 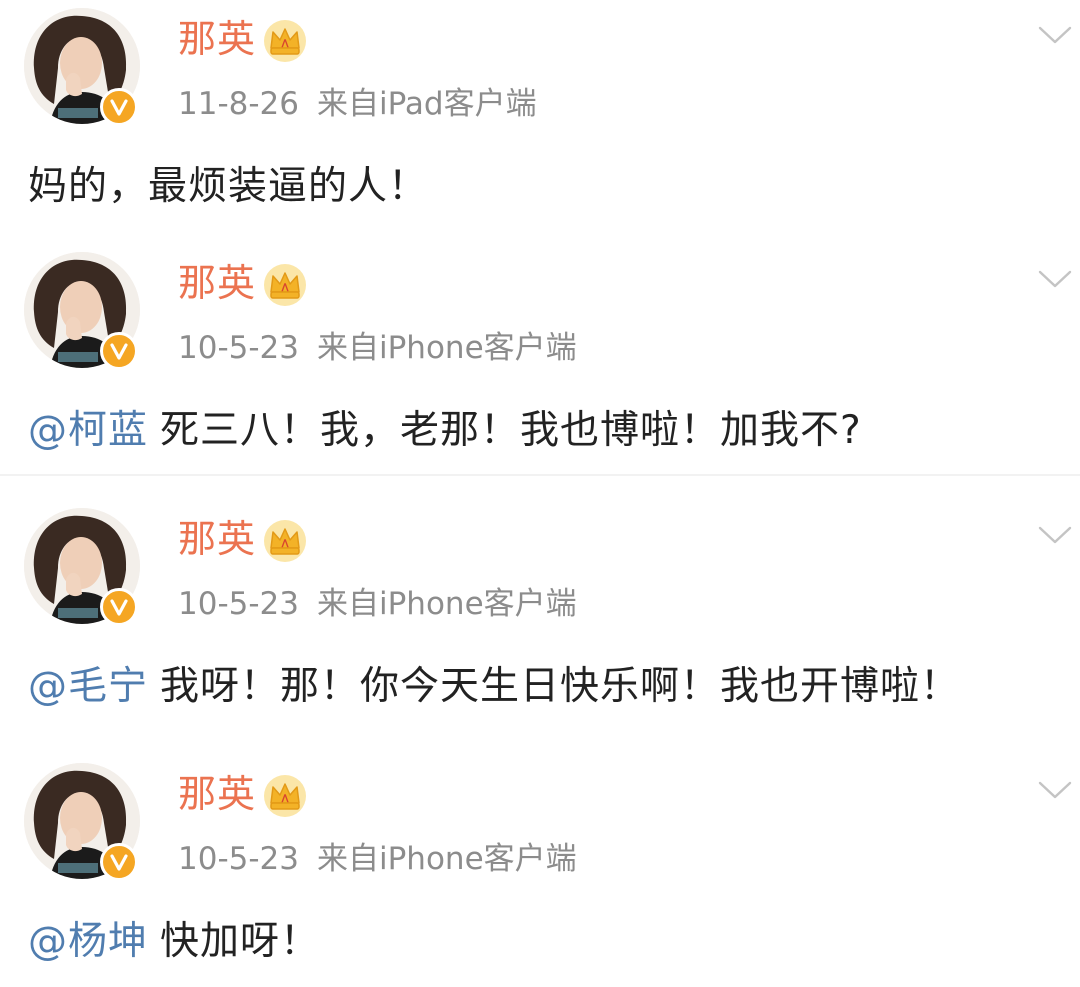 I want to click on post-text: 我呀！那！你今天生日快乐啊！我也开博啦！, so click(x=560, y=686).